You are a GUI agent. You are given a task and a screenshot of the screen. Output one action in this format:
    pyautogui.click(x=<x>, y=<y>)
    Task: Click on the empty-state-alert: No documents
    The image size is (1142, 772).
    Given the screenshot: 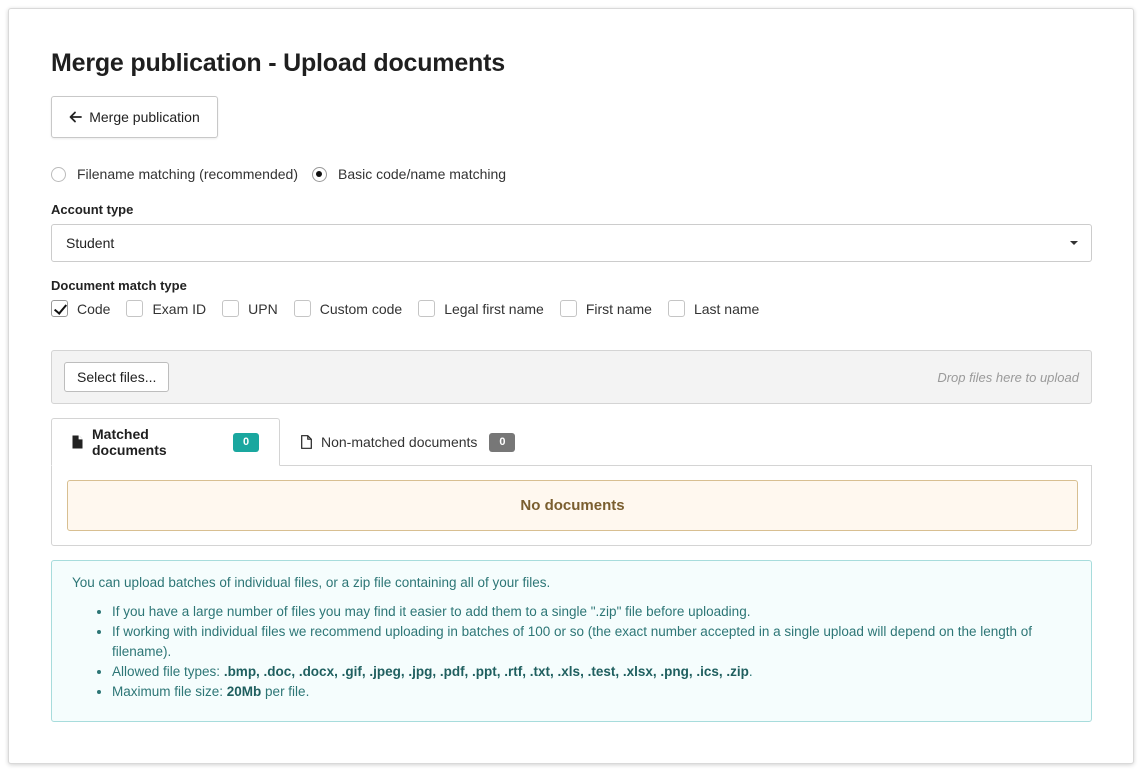 What is the action you would take?
    pyautogui.click(x=572, y=505)
    